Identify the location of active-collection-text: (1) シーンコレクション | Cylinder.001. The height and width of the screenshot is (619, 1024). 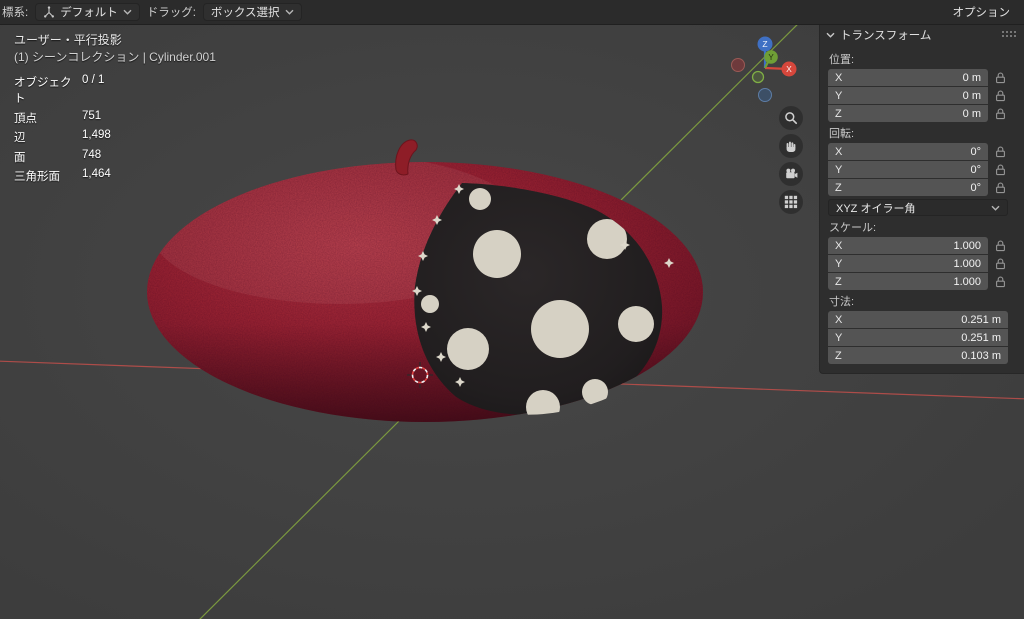
(115, 57).